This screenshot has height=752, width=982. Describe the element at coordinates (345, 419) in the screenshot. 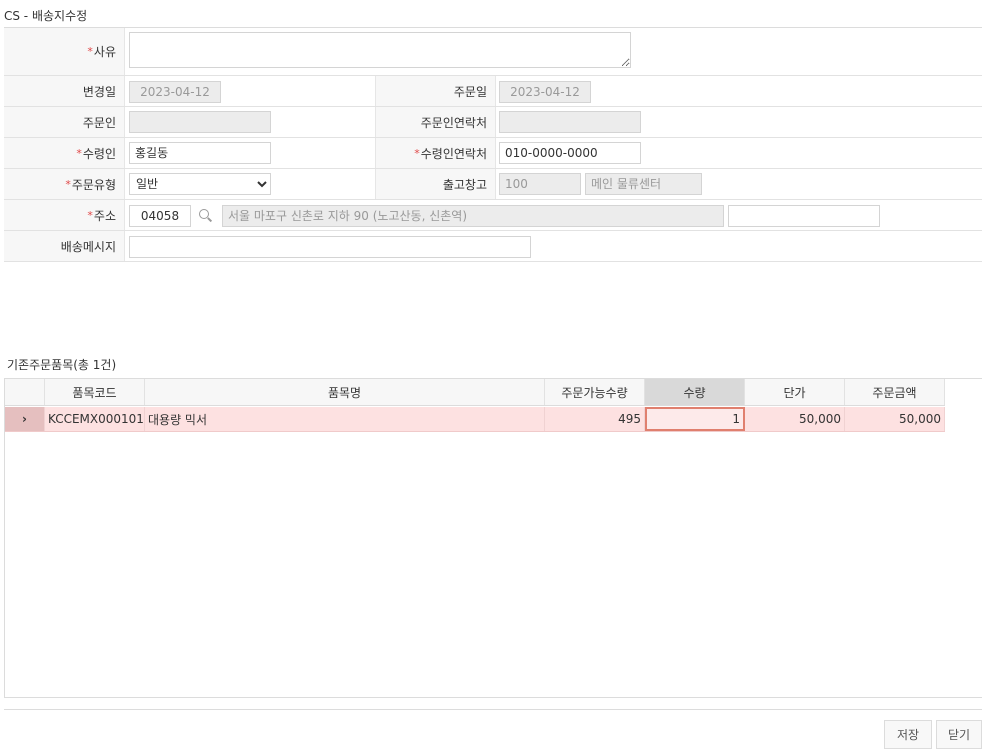

I see `cell-name: 대용량 믹서` at that location.